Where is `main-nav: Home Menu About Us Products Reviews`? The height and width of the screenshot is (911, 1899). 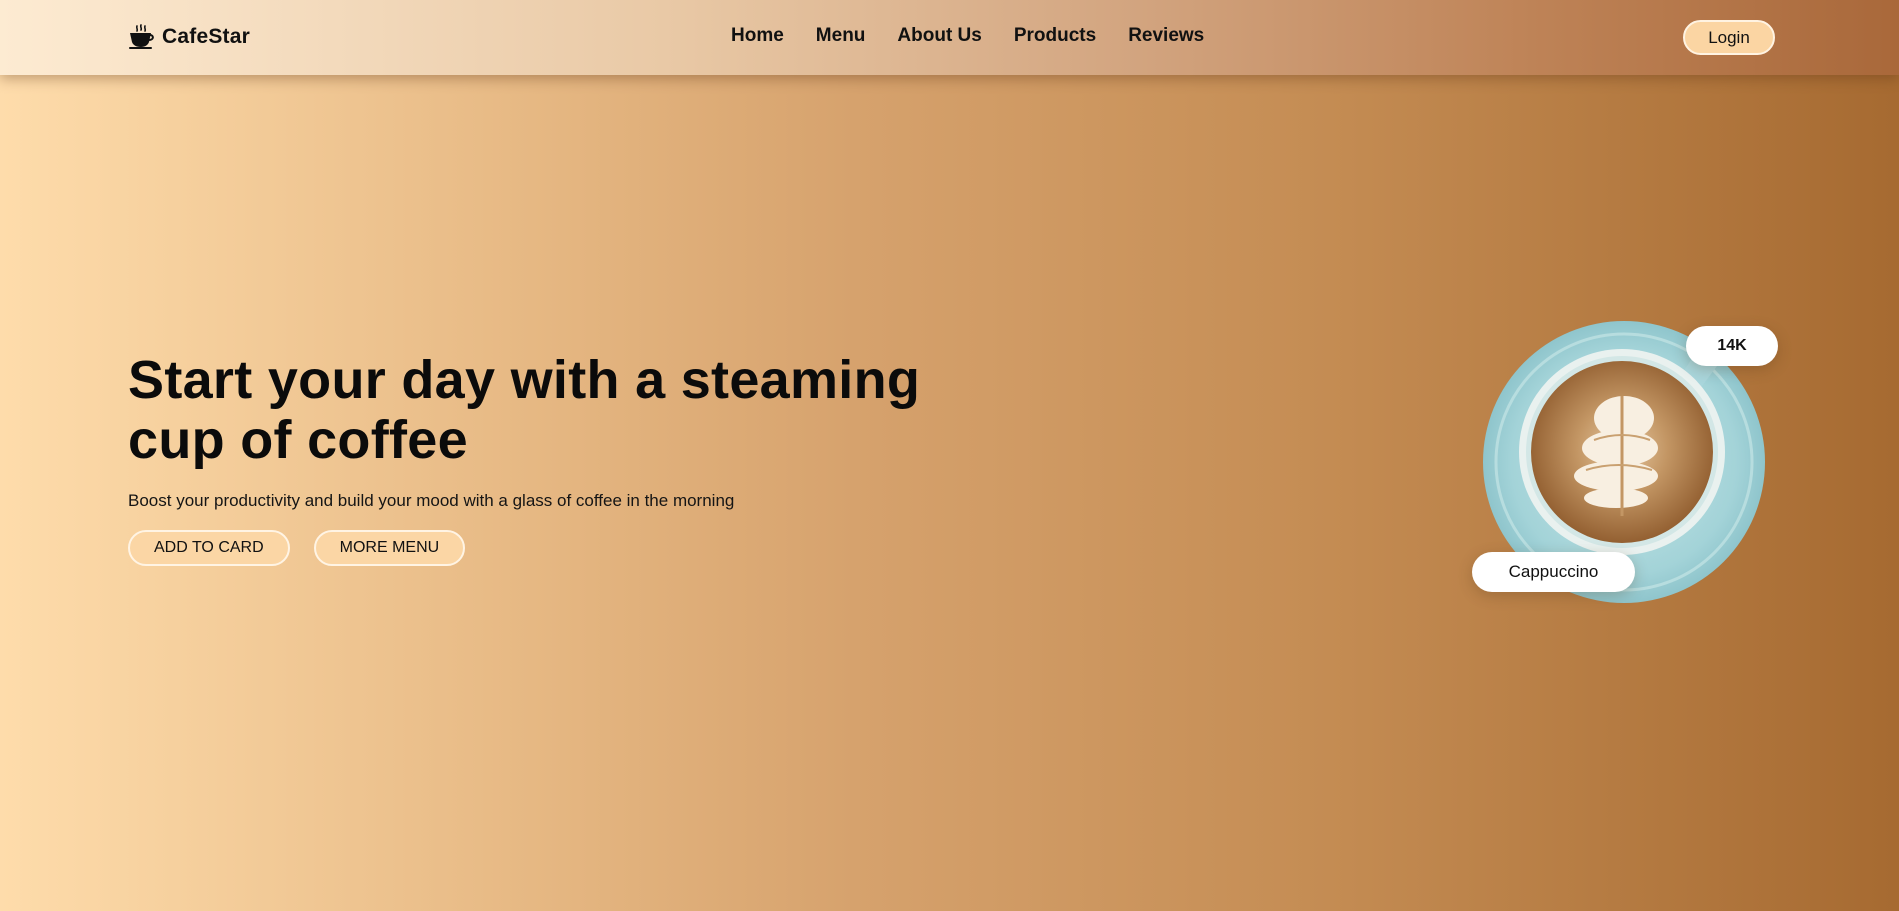
main-nav: Home Menu About Us Products Reviews is located at coordinates (967, 36).